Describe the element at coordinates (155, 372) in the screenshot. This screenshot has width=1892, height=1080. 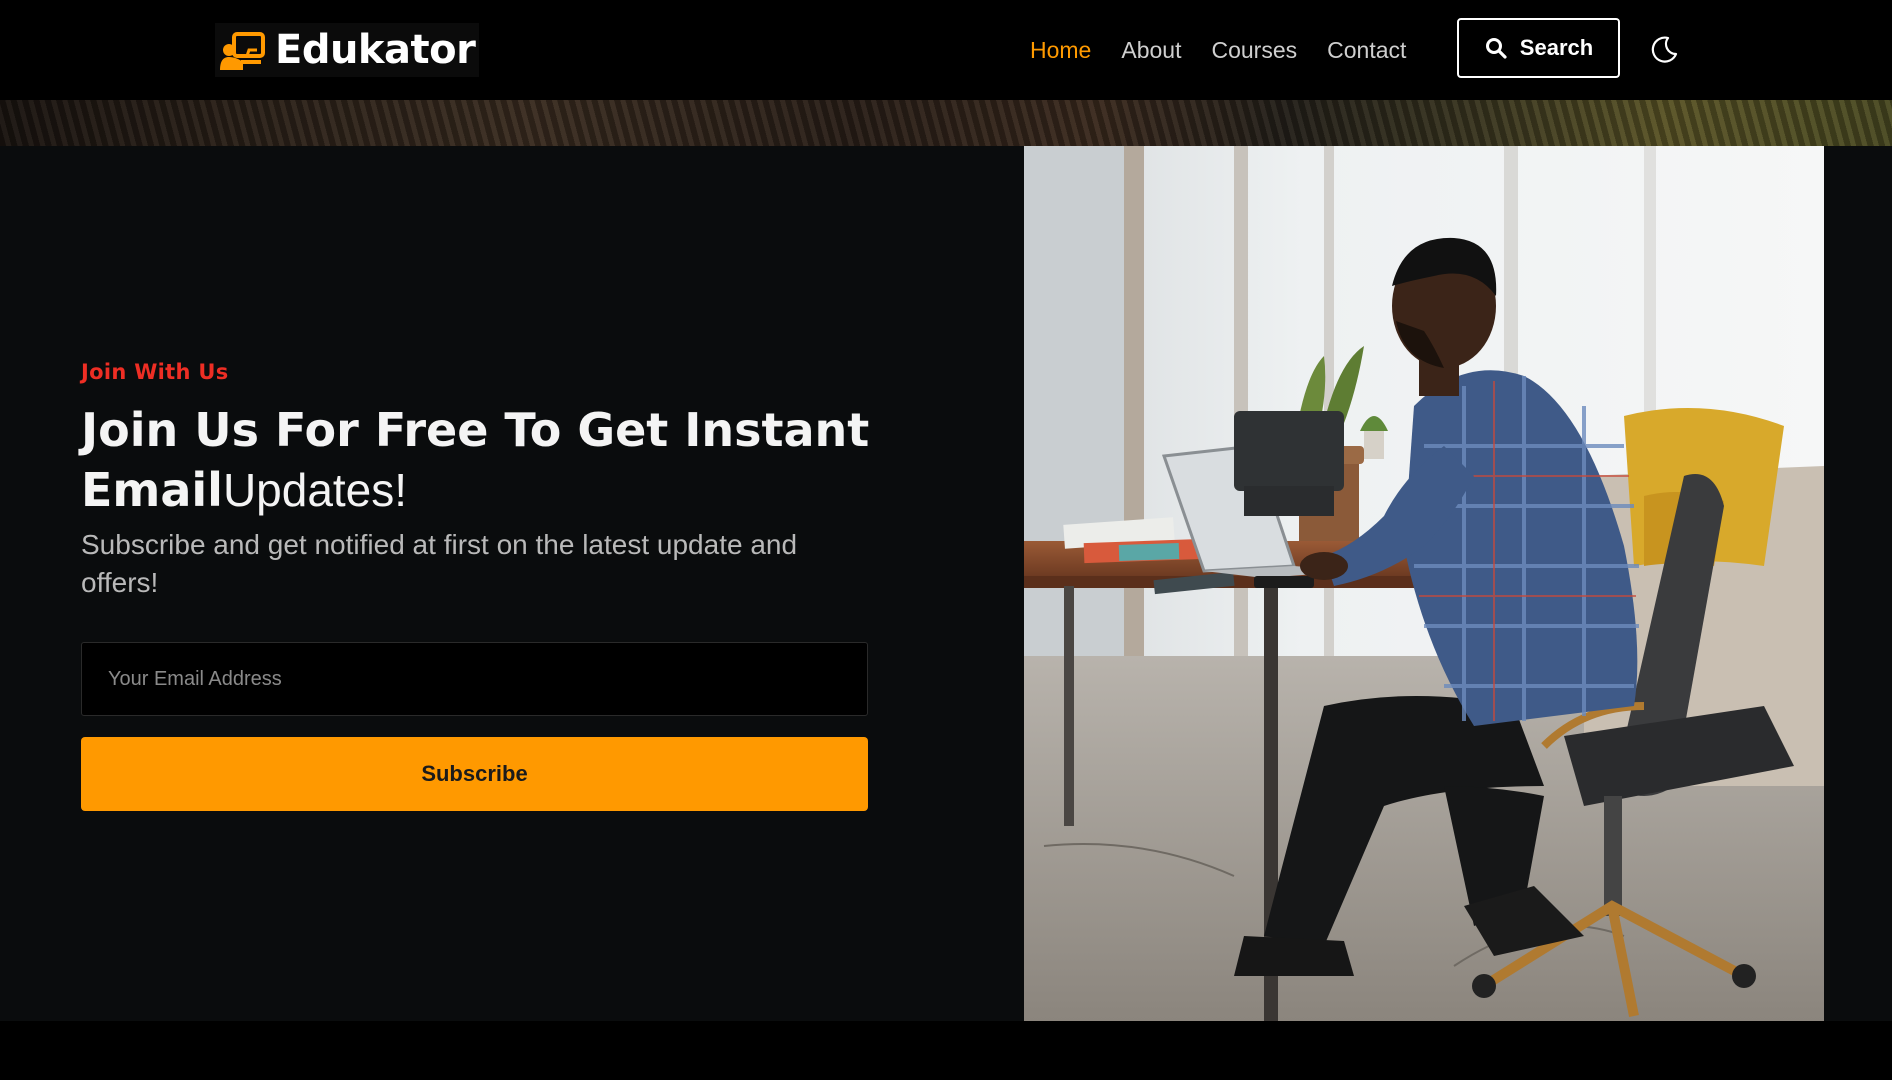
I see `section-eyebrow: Join With Us` at that location.